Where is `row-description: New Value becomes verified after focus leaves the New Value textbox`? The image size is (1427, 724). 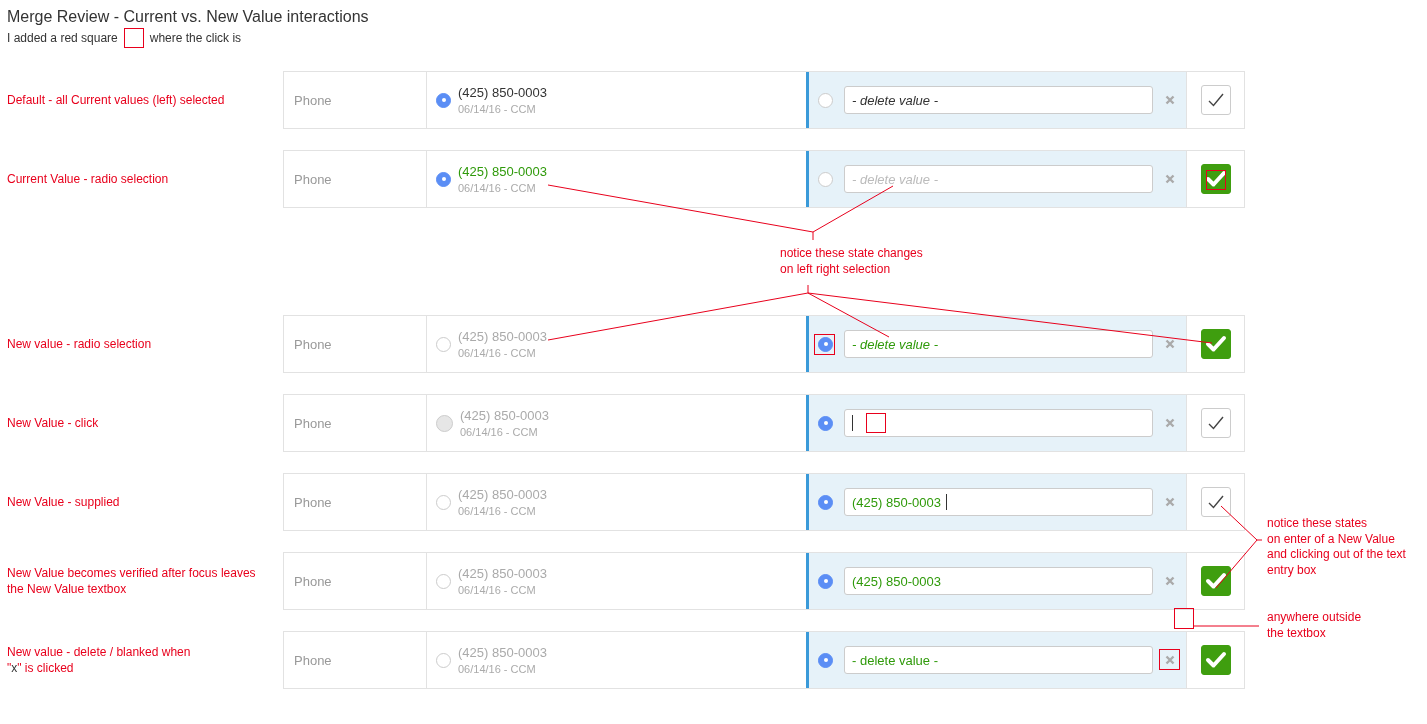 row-description: New Value becomes verified after focus leaves the New Value textbox is located at coordinates (131, 581).